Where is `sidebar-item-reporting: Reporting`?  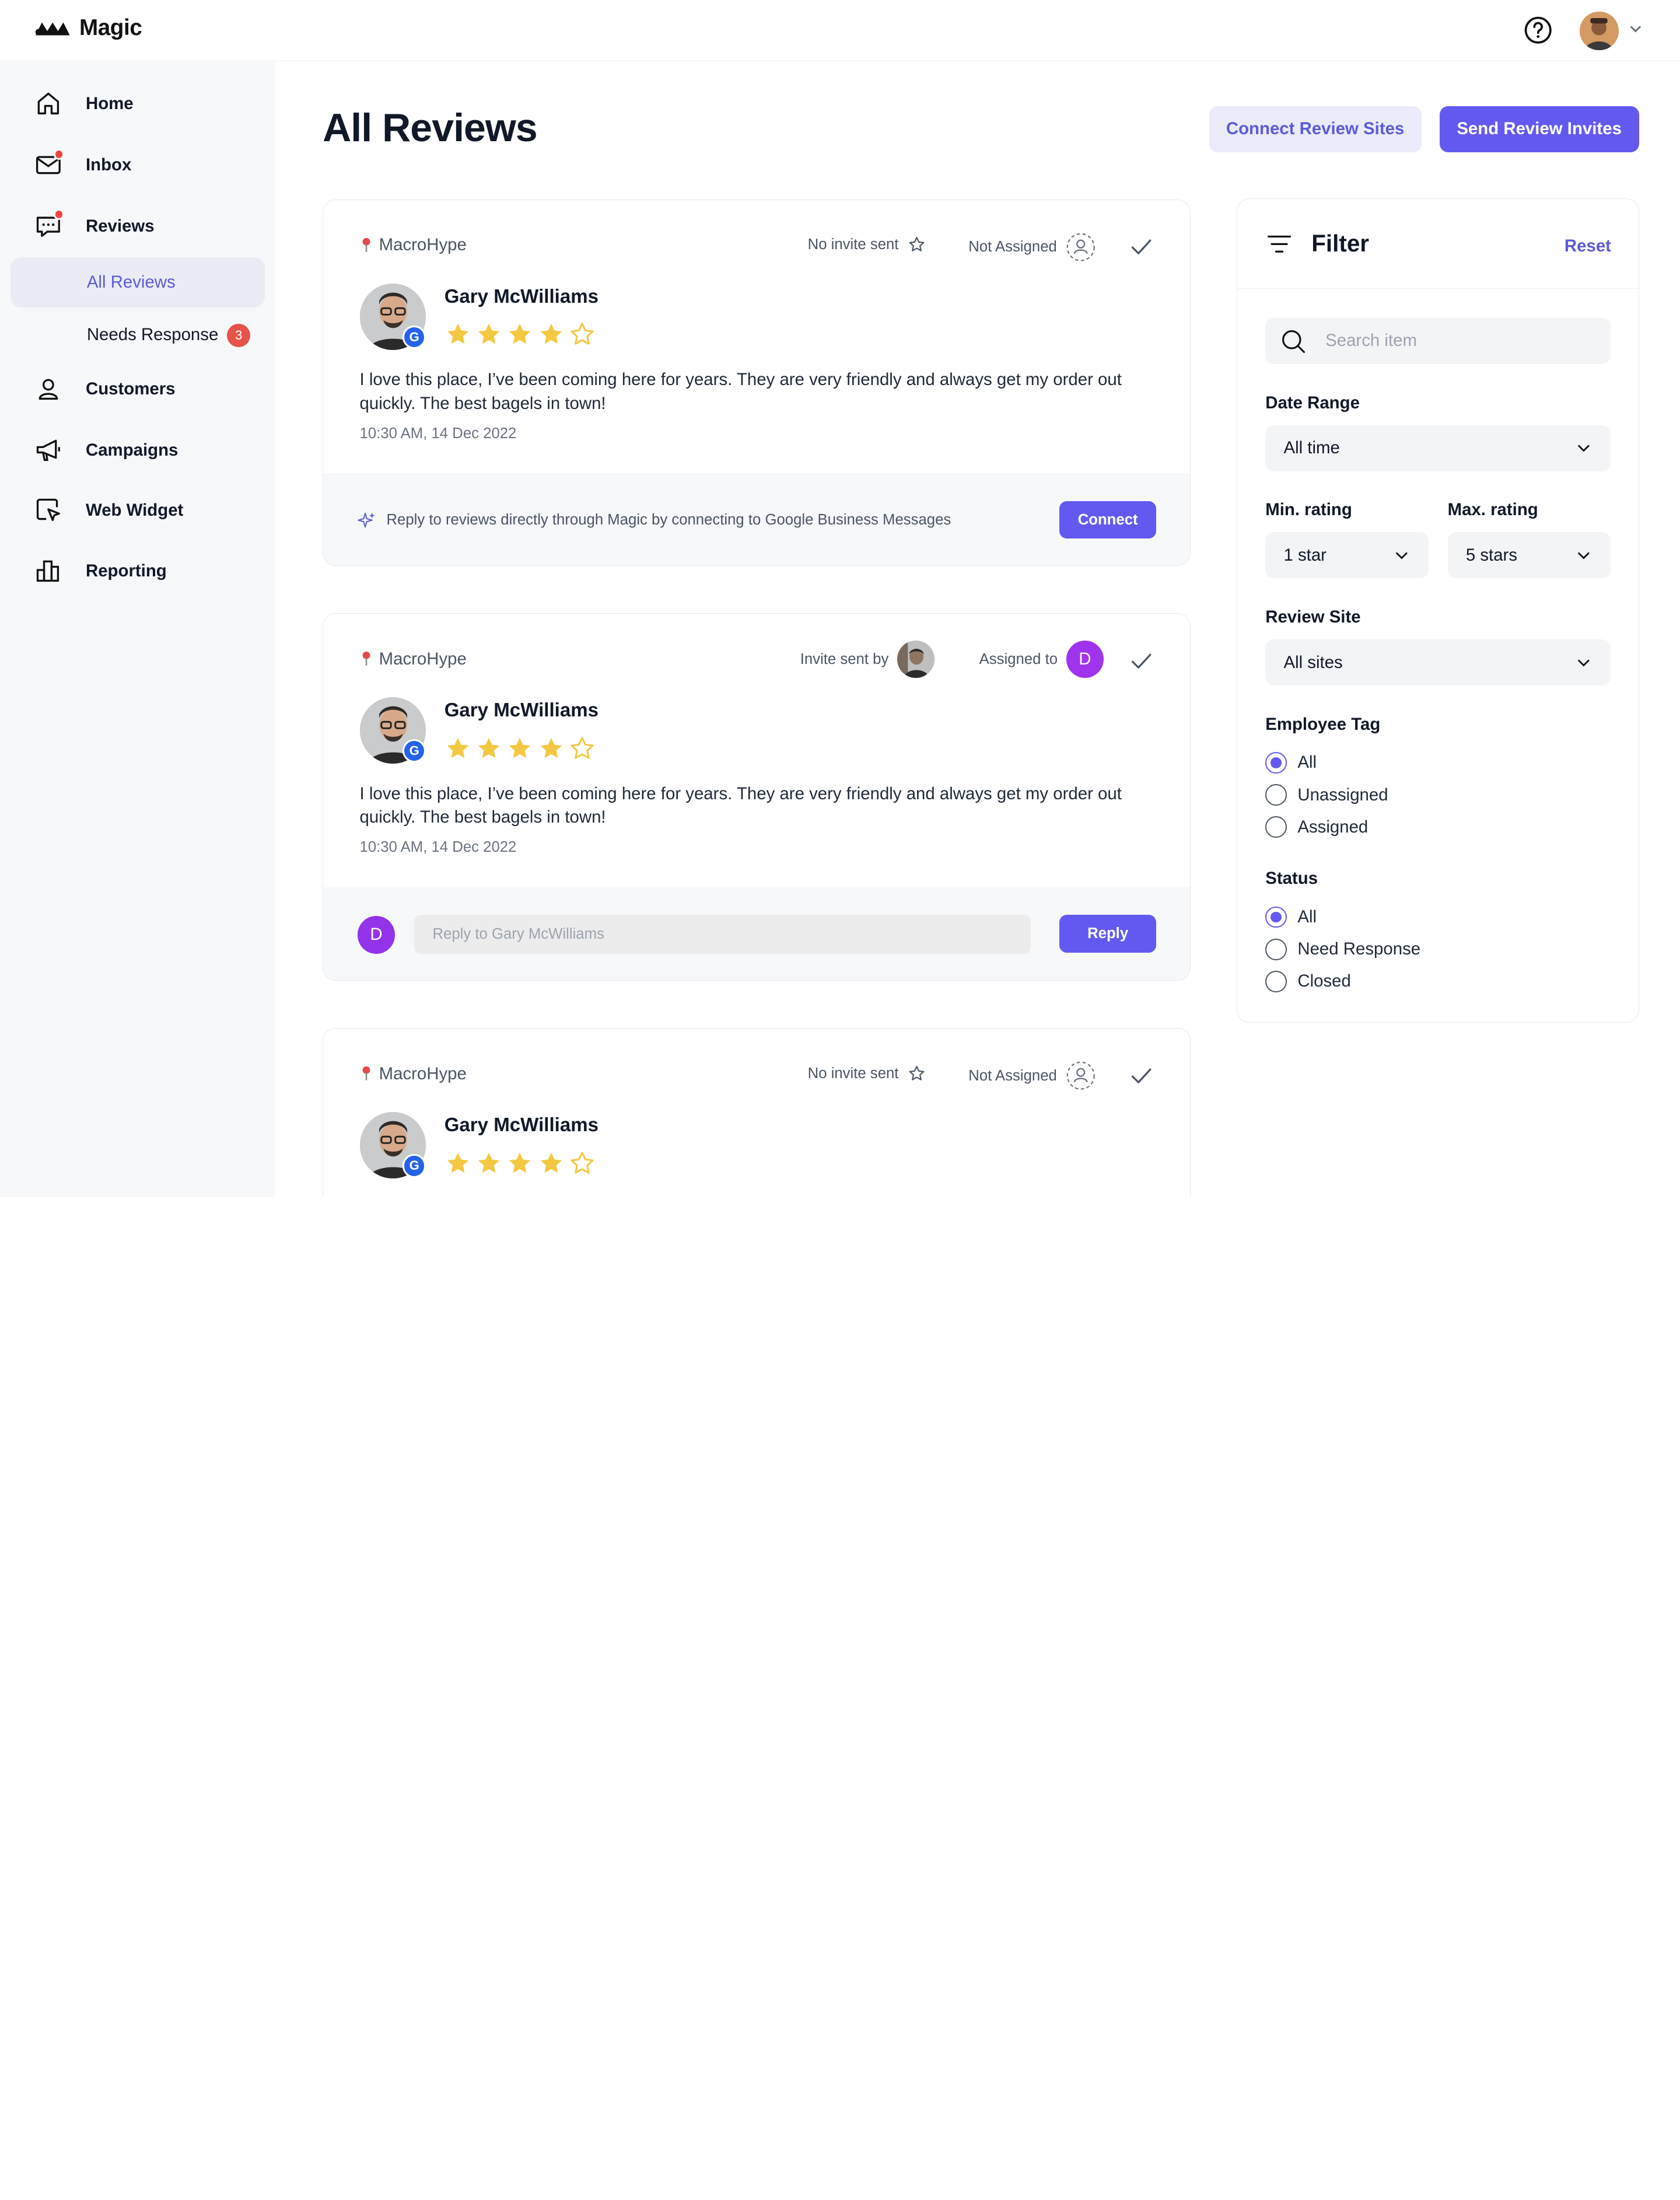
sidebar-item-reporting: Reporting is located at coordinates (100, 571).